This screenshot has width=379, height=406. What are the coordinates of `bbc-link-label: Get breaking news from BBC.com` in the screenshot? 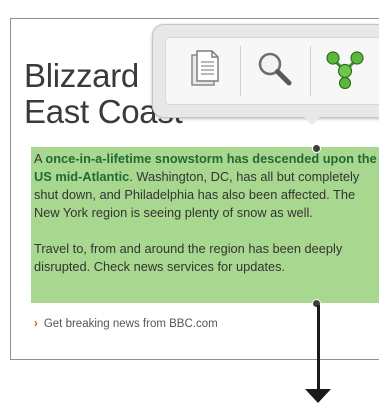 It's located at (130, 324).